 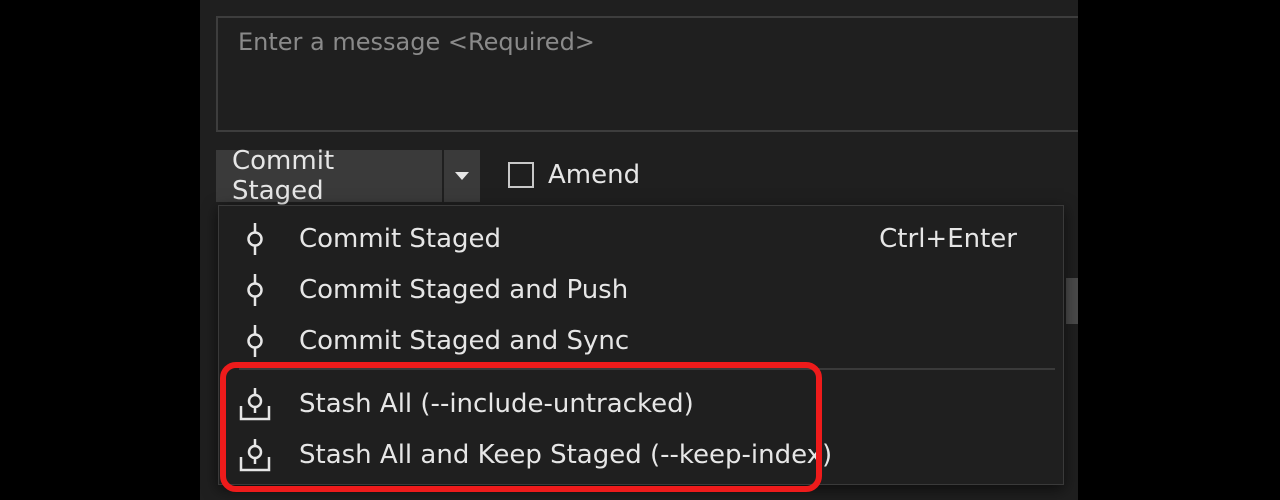 I want to click on menu-item-shortcut: Ctrl+Enter, so click(x=948, y=239).